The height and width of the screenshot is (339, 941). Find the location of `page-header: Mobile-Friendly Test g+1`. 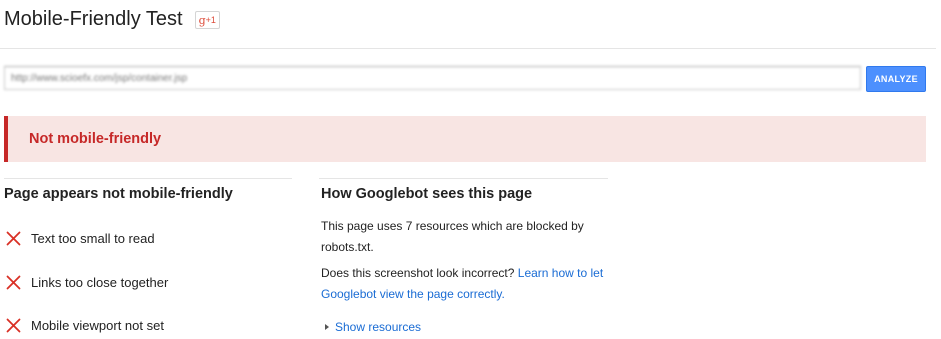

page-header: Mobile-Friendly Test g+1 is located at coordinates (112, 19).